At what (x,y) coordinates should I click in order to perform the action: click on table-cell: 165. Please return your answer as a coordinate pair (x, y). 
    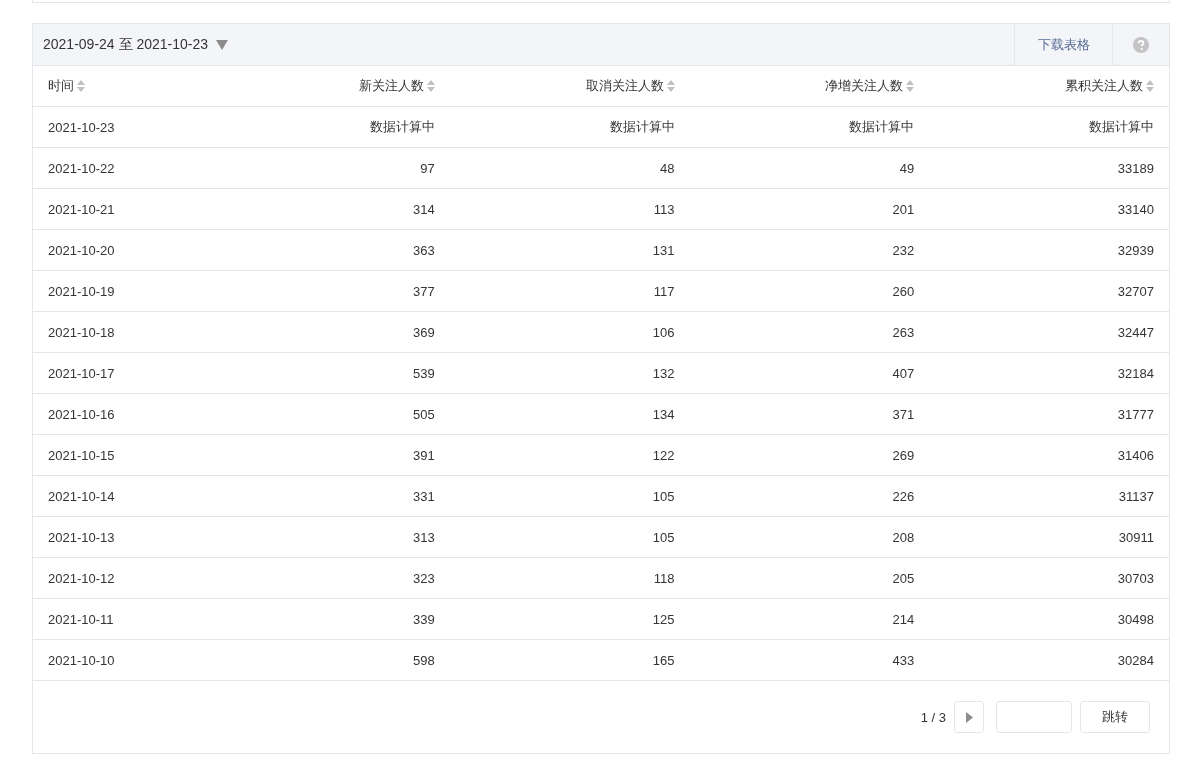
    Looking at the image, I should click on (663, 660).